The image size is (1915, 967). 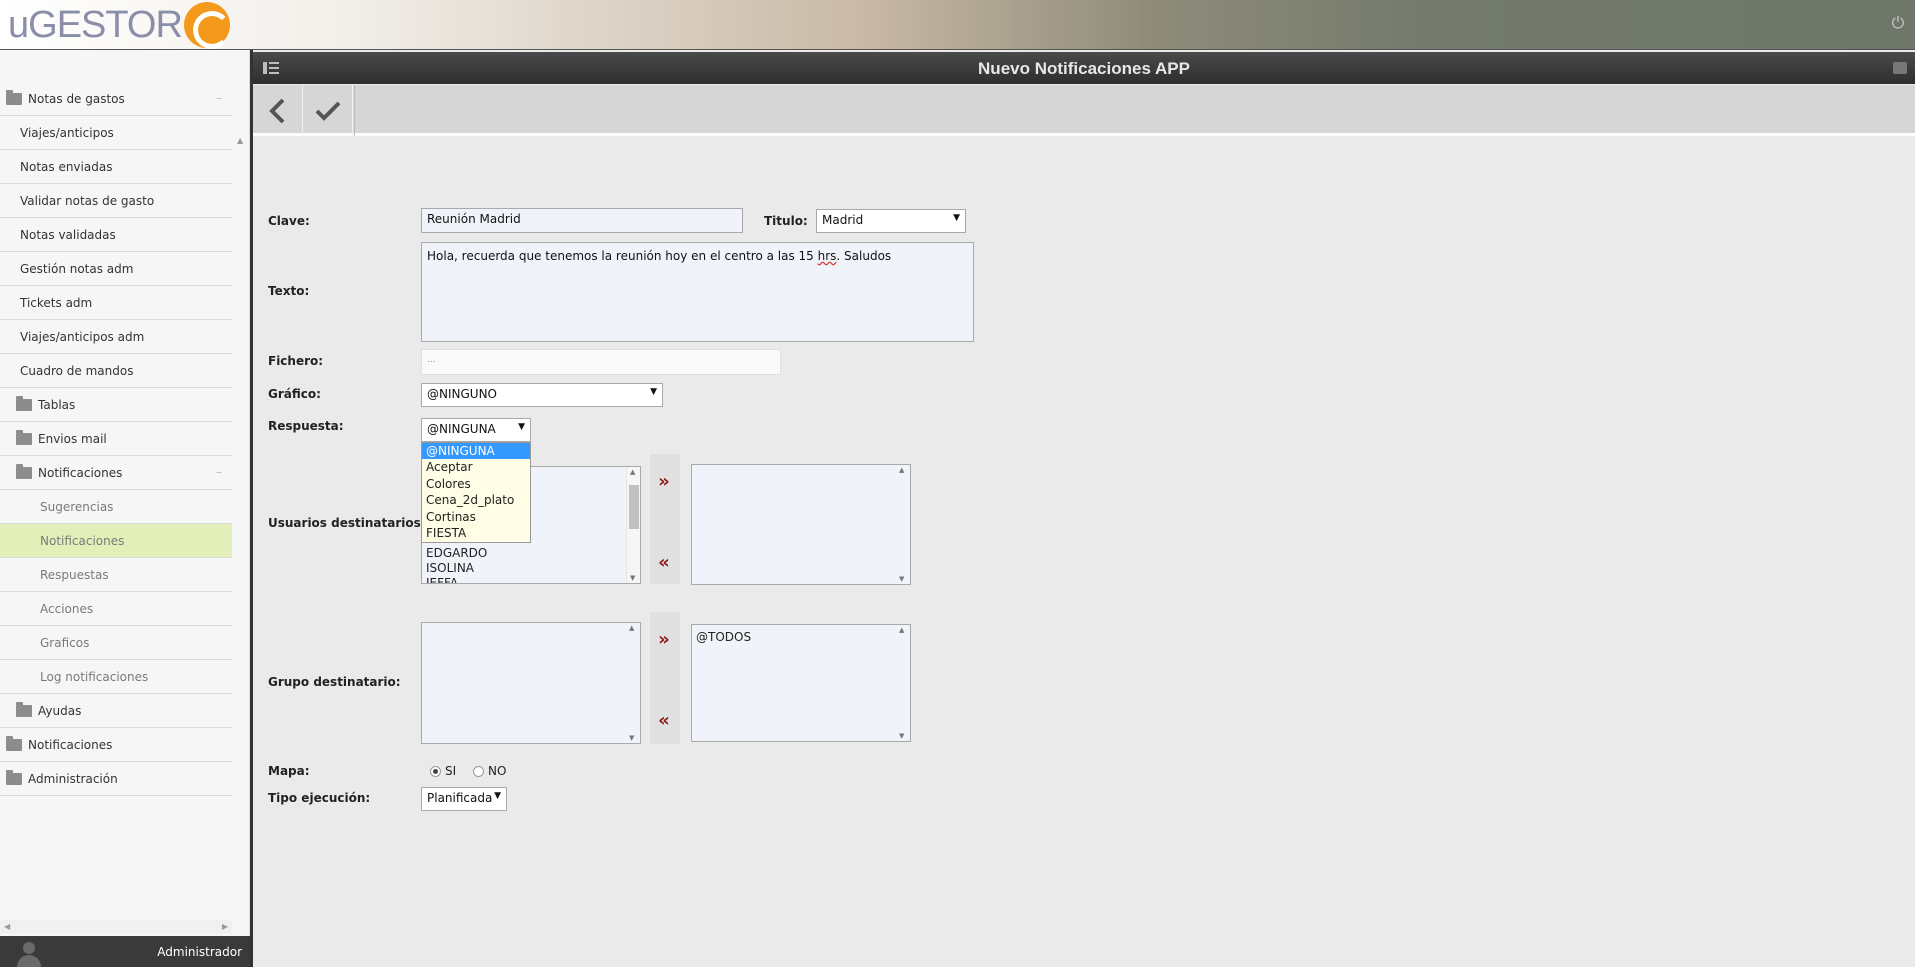 What do you see at coordinates (1898, 23) in the screenshot?
I see `power-icon: ⏻` at bounding box center [1898, 23].